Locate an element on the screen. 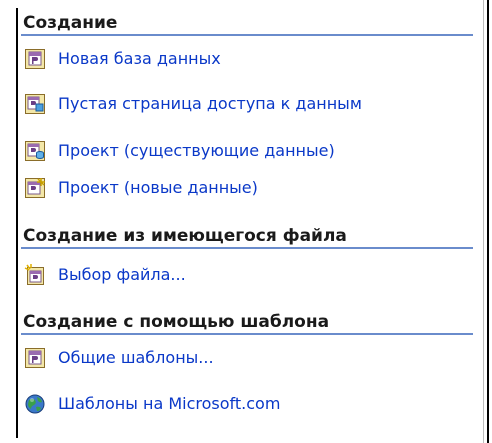 The width and height of the screenshot is (492, 443). templates-microsoft-link: Шаблоны на Microsoft.com is located at coordinates (152, 404).